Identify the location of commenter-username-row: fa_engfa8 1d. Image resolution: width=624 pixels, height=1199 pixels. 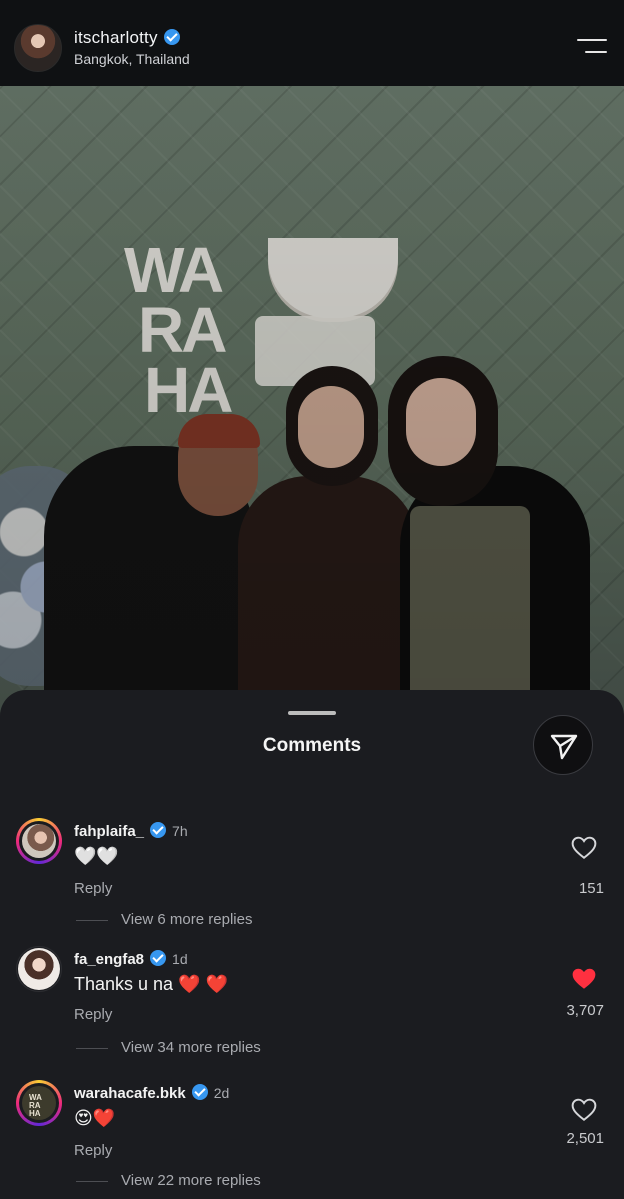
(131, 959).